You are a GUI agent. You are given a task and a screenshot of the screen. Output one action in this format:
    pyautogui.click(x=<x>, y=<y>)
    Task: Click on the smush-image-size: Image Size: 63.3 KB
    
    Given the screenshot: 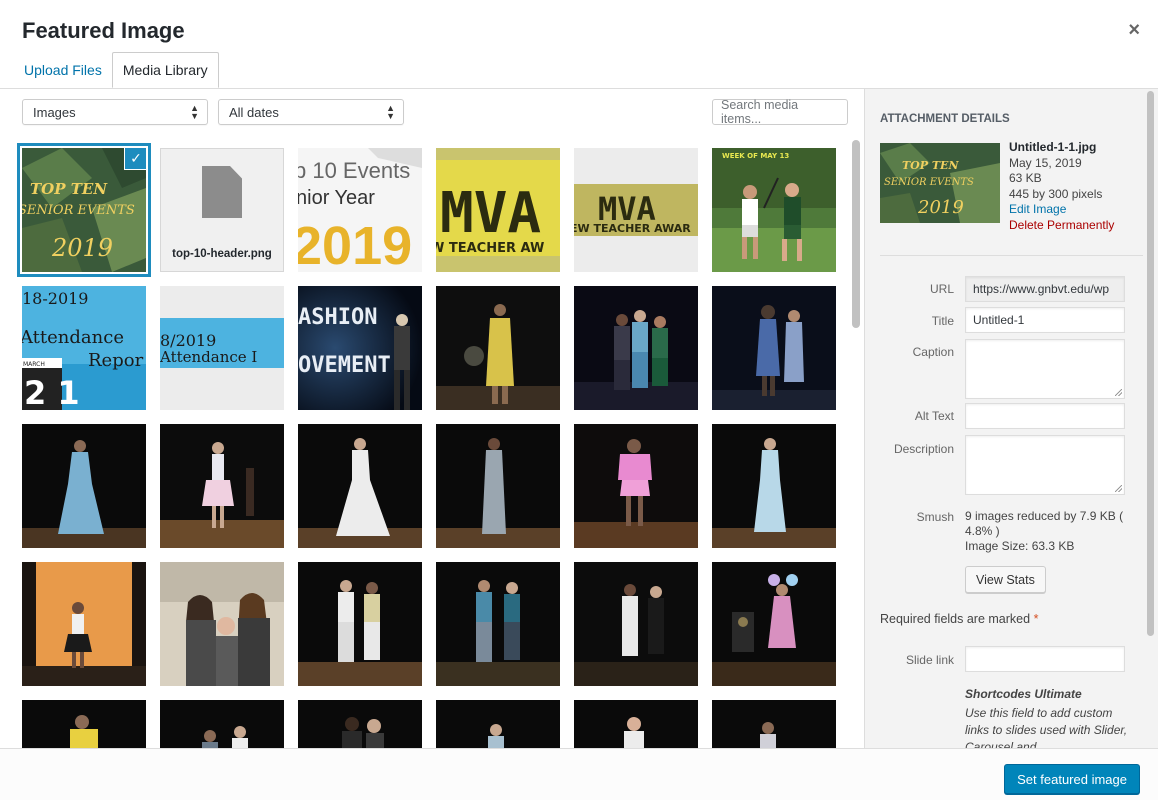 What is the action you would take?
    pyautogui.click(x=1020, y=546)
    